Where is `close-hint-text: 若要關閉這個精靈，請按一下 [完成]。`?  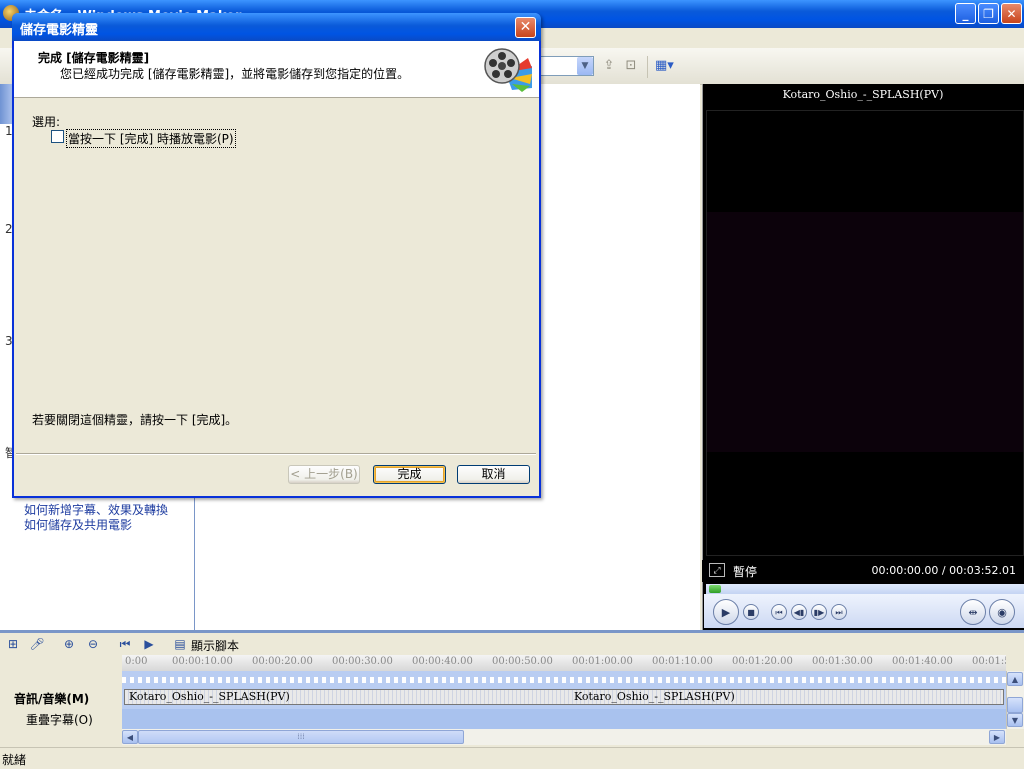
close-hint-text: 若要關閉這個精靈，請按一下 [完成]。 is located at coordinates (135, 420).